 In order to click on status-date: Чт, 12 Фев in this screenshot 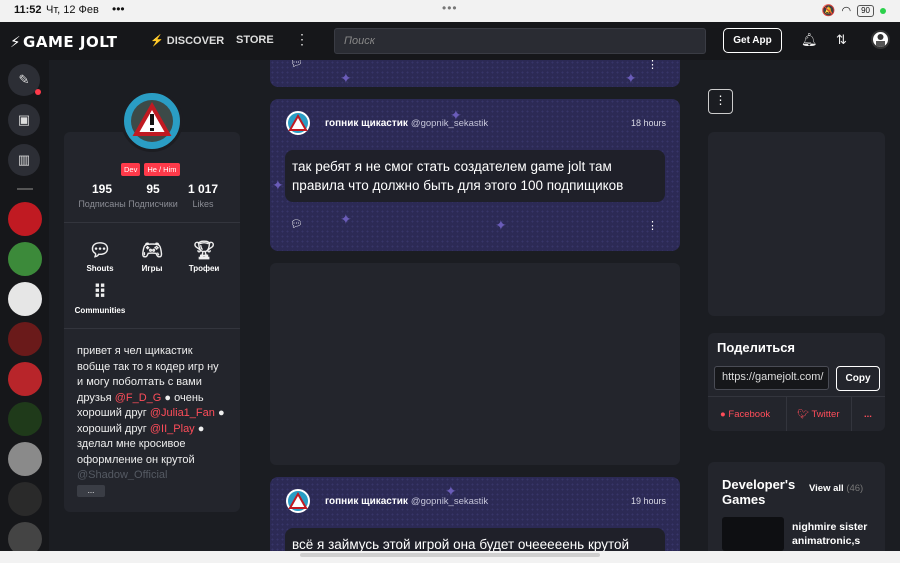, I will do `click(72, 10)`.